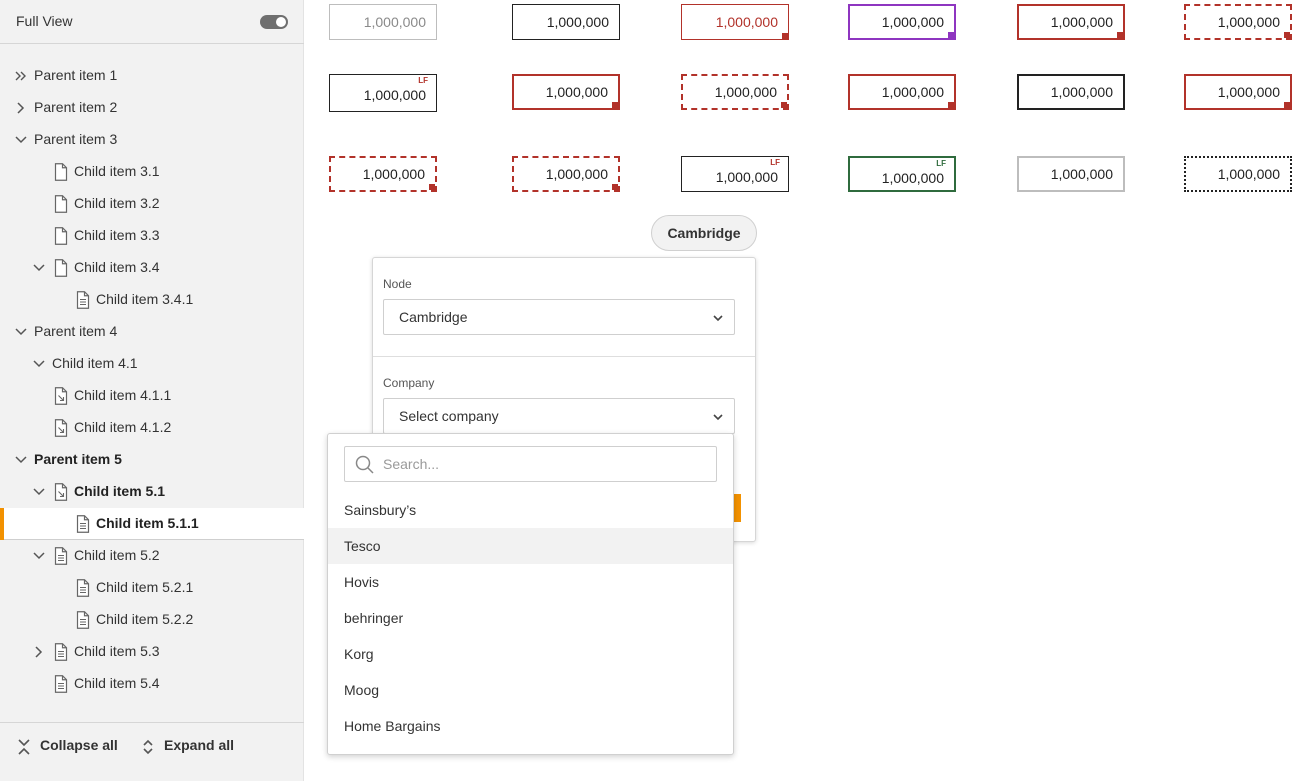  I want to click on tree-item: Child item 3.2, so click(152, 204).